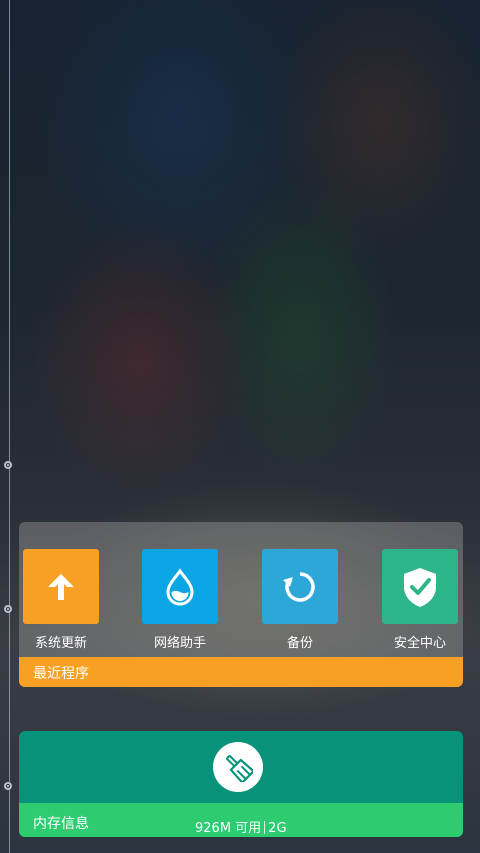  Describe the element at coordinates (241, 672) in the screenshot. I see `recent-apps-footer: 最近程序` at that location.